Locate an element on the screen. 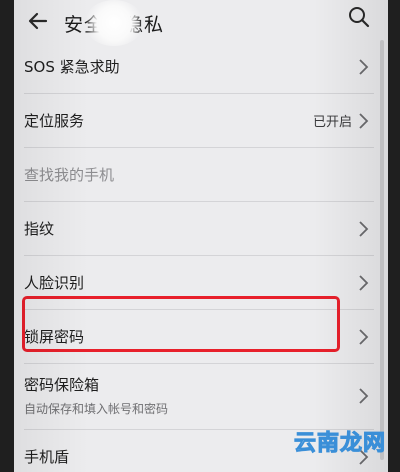 The width and height of the screenshot is (400, 472). item-label: 人脸识别 is located at coordinates (54, 283).